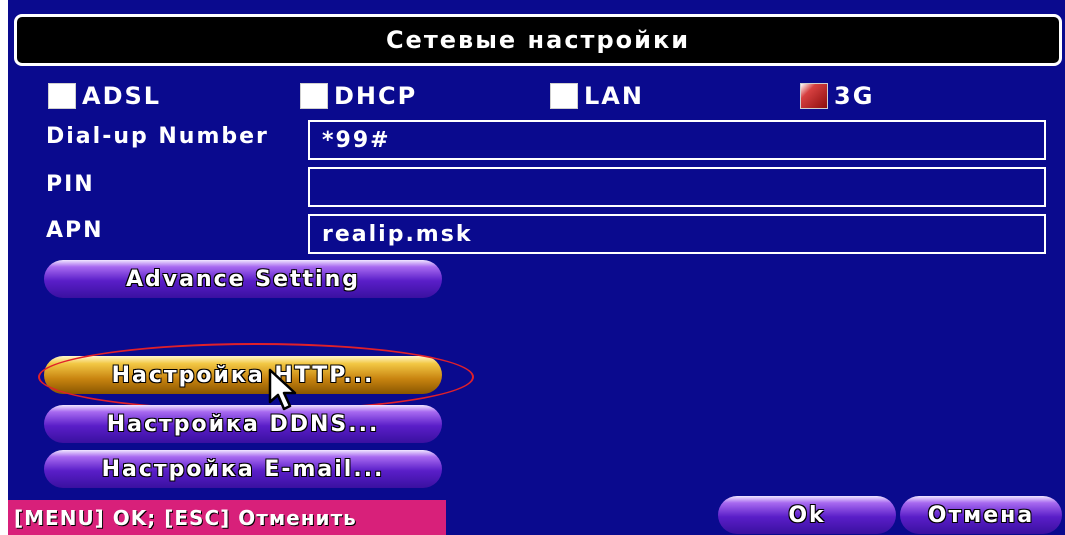 Image resolution: width=1065 pixels, height=535 pixels. Describe the element at coordinates (122, 96) in the screenshot. I see `option-adsl-label: ADSL` at that location.